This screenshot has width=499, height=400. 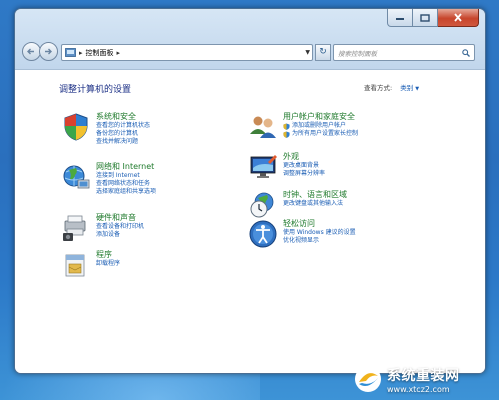 I want to click on link-troubleshoot: 查找并解决问题, so click(x=123, y=142).